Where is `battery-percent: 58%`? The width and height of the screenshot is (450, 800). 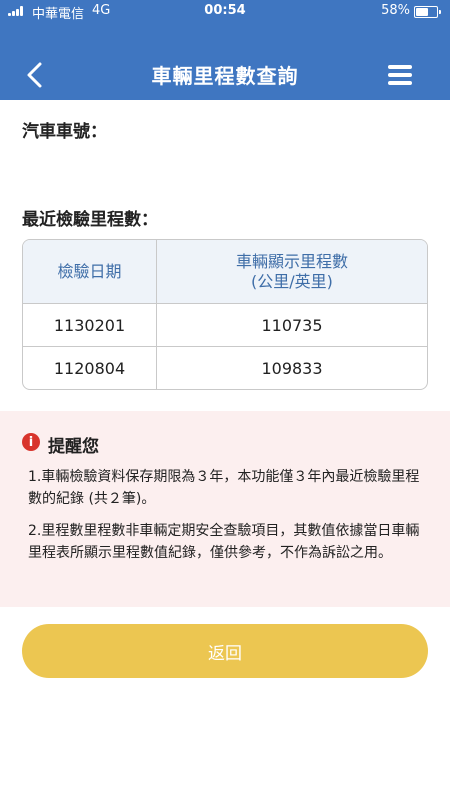
battery-percent: 58% is located at coordinates (395, 10).